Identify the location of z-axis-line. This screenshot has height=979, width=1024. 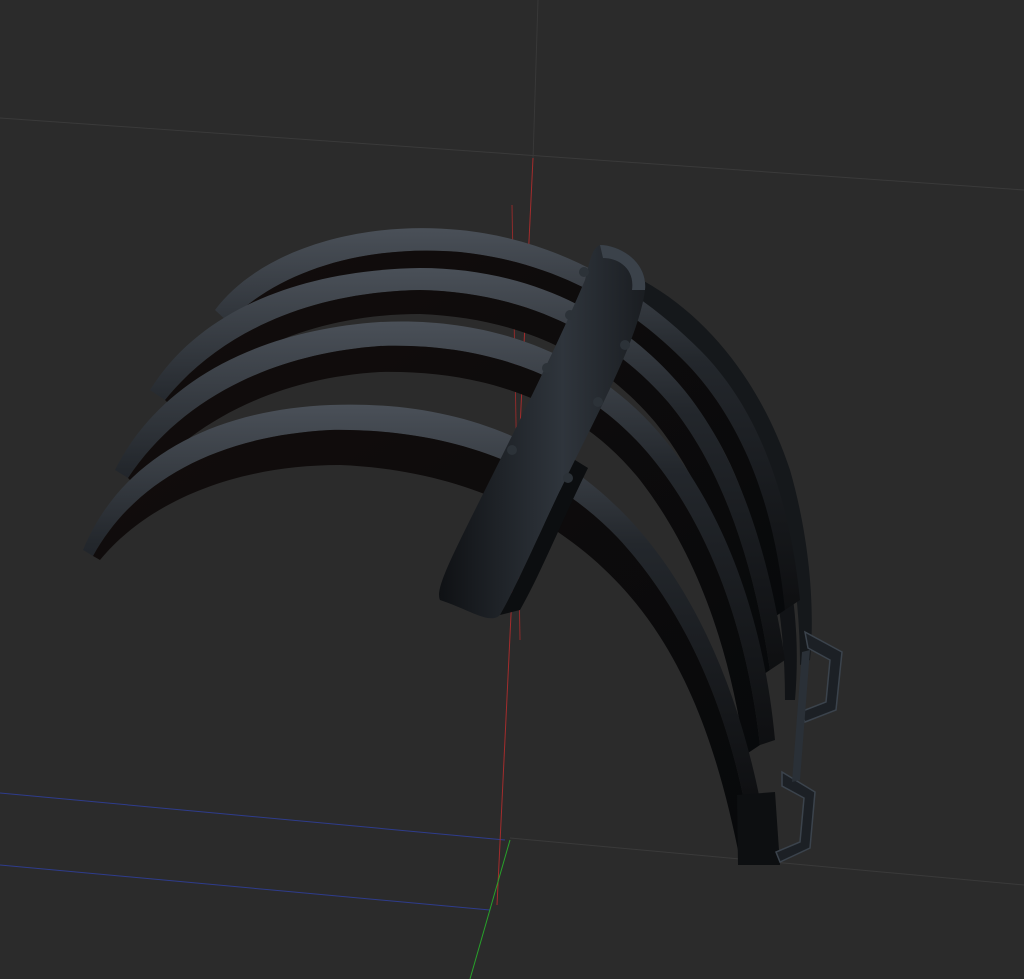
(253, 816).